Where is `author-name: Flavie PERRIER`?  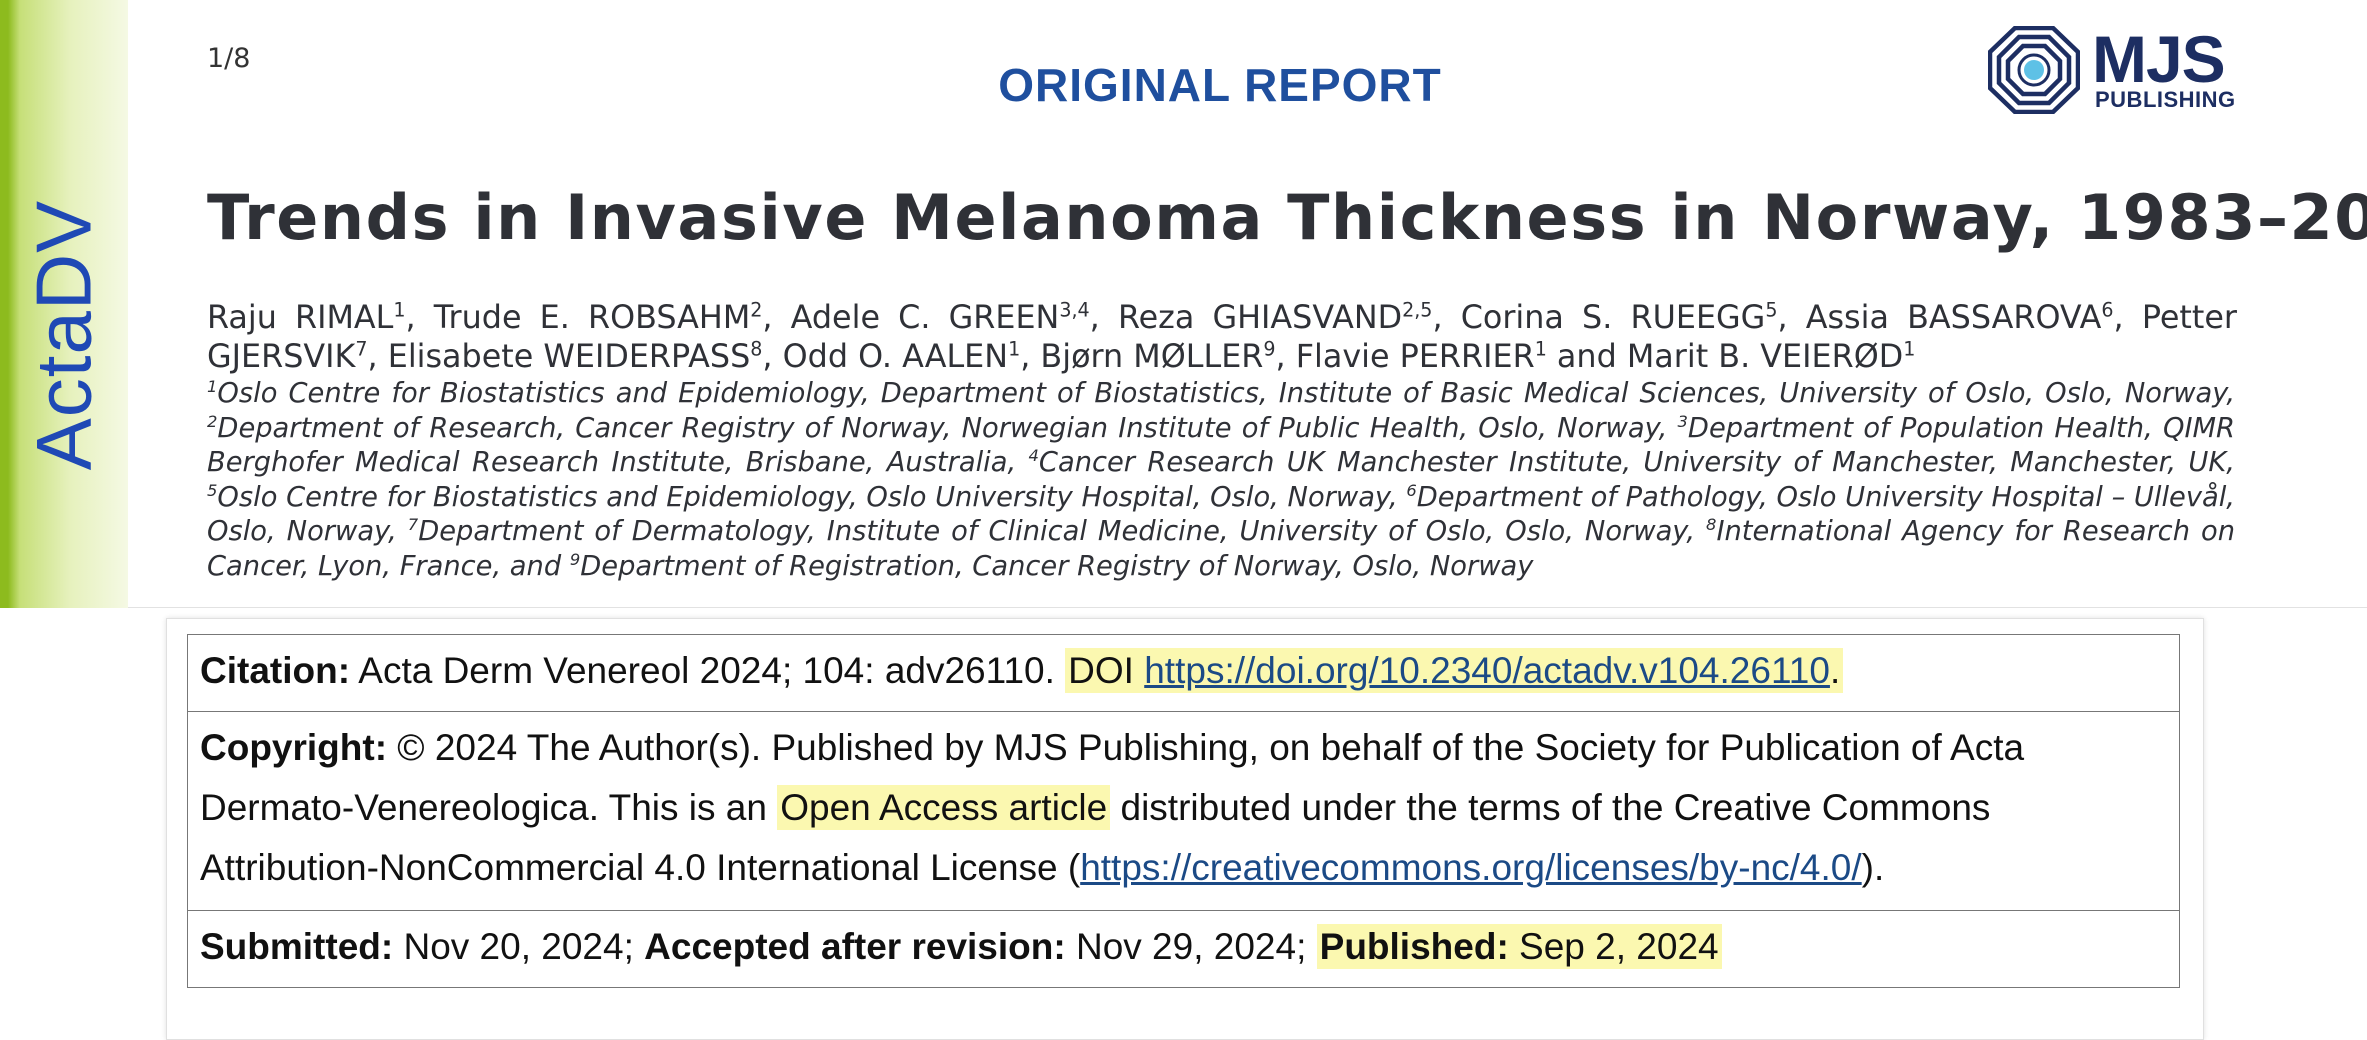
author-name: Flavie PERRIER is located at coordinates (1415, 356).